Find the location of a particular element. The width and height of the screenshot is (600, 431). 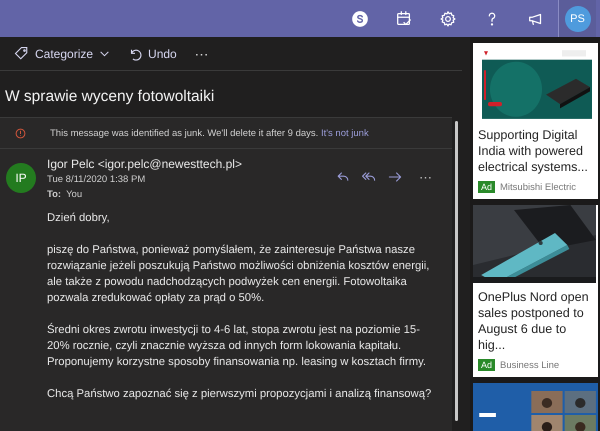

to-label: To: is located at coordinates (54, 194).